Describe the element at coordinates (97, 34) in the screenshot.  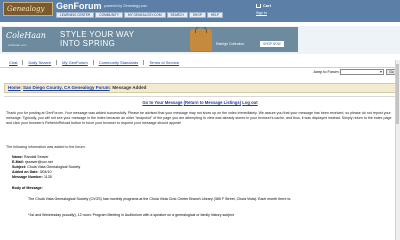
I see `ad-slogan-line1: STYLE YOUR WAY` at that location.